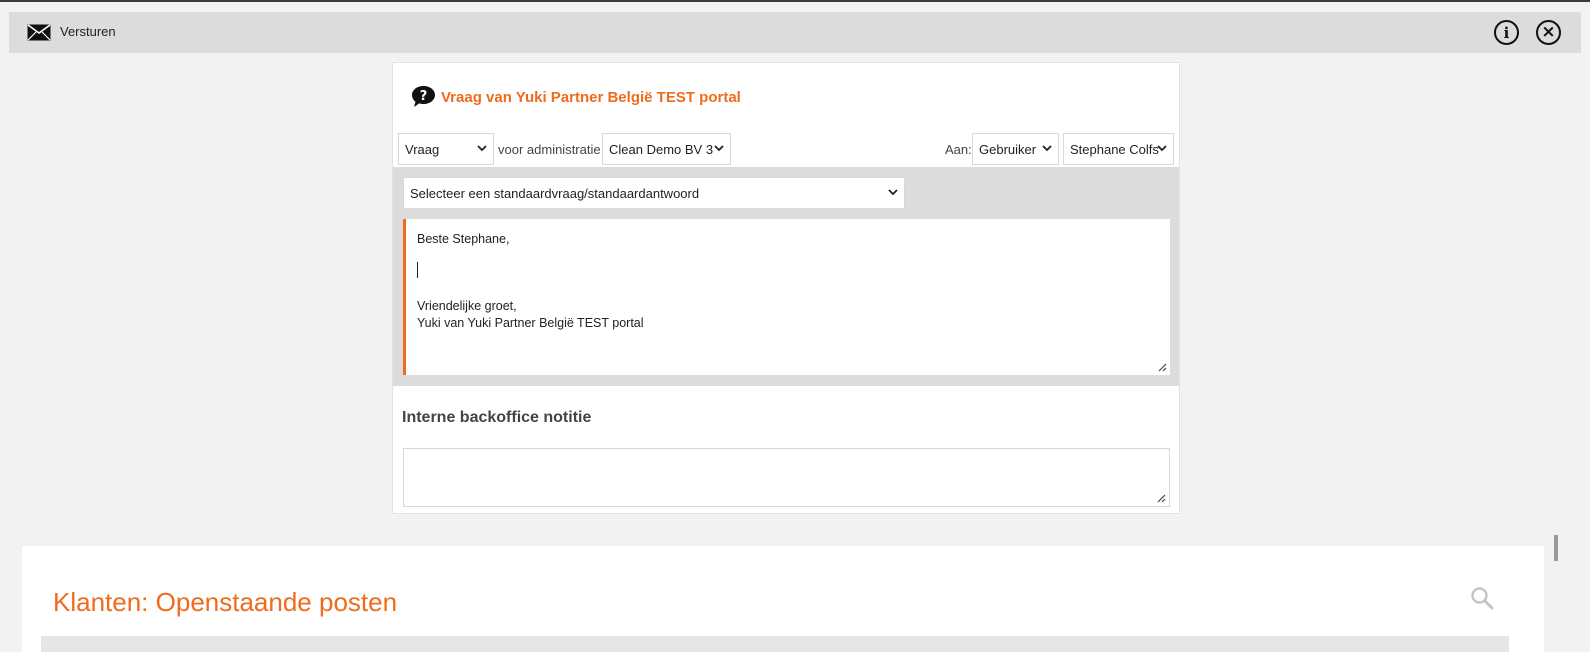  What do you see at coordinates (497, 417) in the screenshot?
I see `internal-note-title: Interne backoffice notitie` at bounding box center [497, 417].